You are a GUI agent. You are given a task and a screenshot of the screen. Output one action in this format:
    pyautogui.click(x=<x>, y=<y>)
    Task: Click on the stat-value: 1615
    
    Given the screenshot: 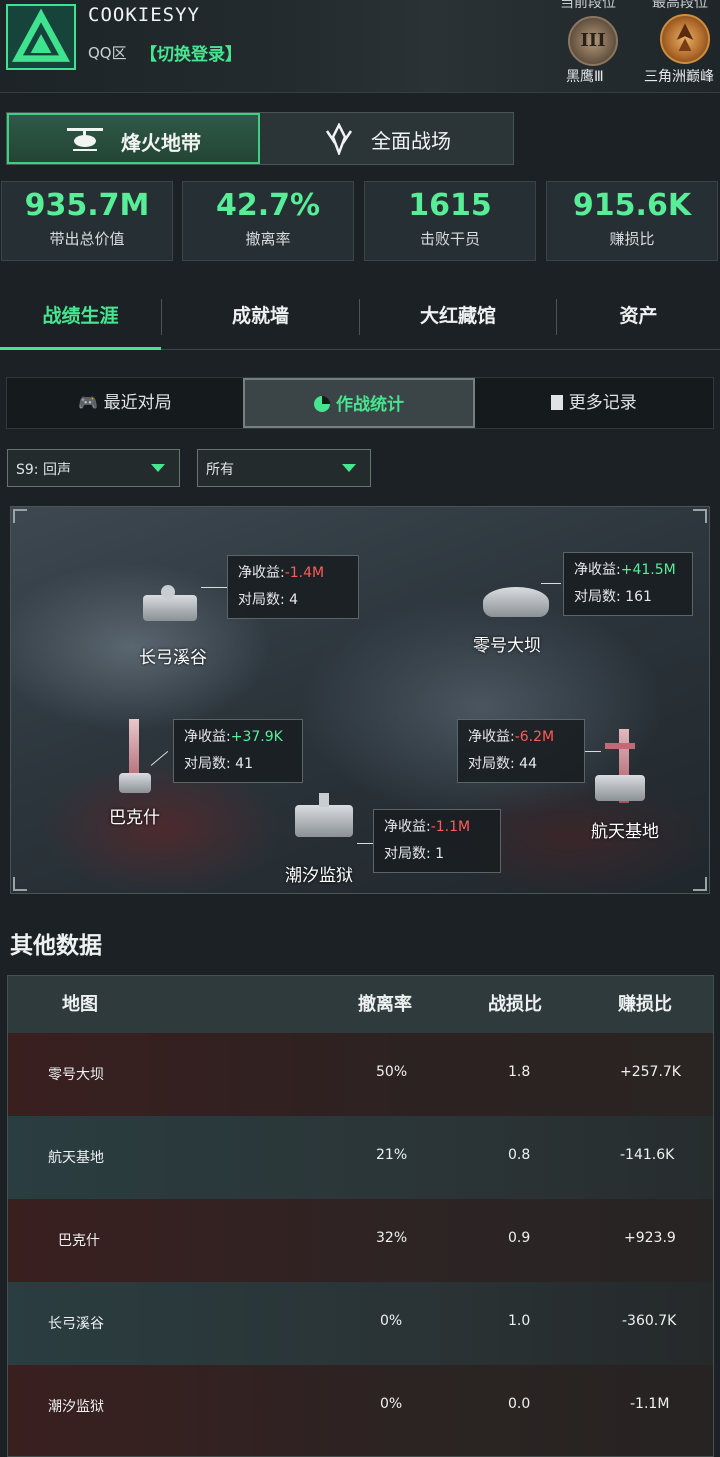 What is the action you would take?
    pyautogui.click(x=450, y=205)
    